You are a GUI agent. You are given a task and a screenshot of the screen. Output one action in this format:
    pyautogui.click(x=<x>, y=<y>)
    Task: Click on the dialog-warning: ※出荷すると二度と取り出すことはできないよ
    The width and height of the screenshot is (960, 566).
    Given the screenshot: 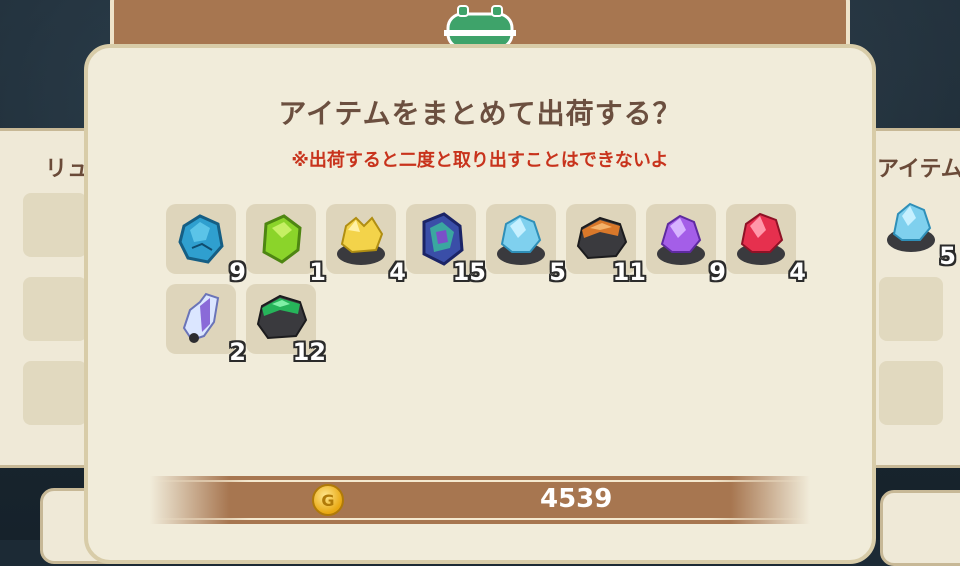 What is the action you would take?
    pyautogui.click(x=480, y=160)
    